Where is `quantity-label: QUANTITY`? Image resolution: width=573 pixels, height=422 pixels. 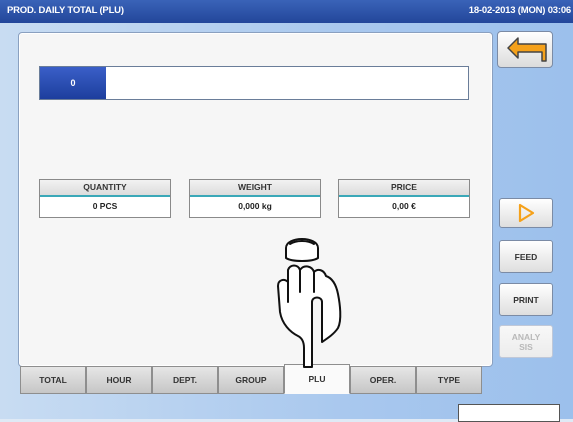
quantity-label: QUANTITY is located at coordinates (105, 188).